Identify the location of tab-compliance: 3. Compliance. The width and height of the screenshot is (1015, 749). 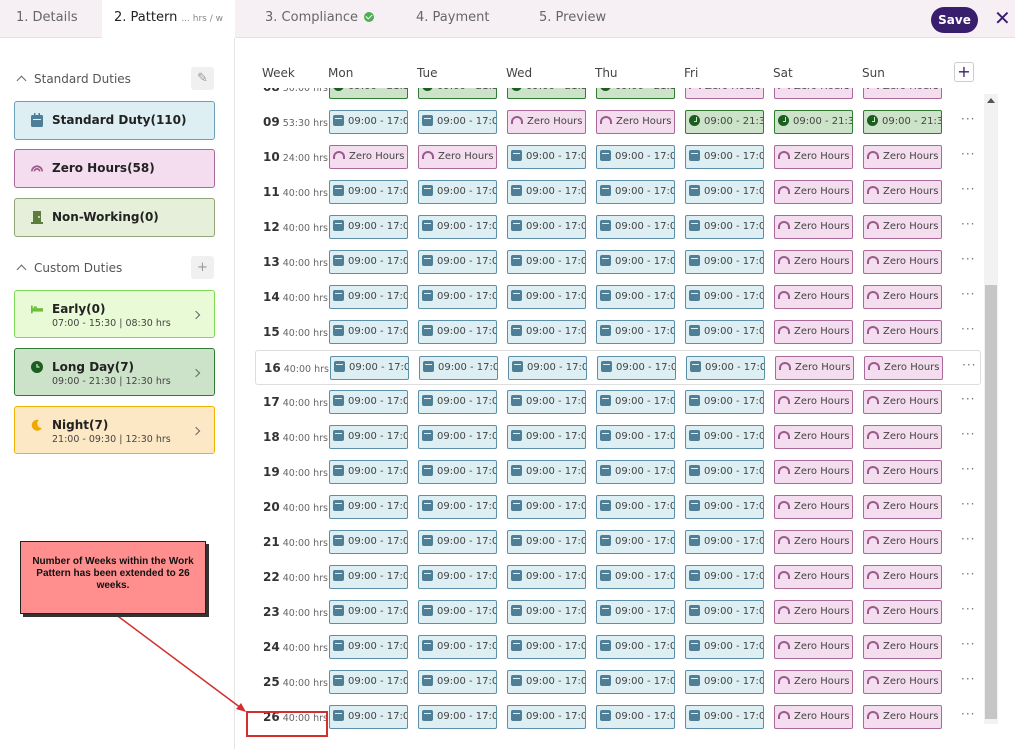
(320, 19).